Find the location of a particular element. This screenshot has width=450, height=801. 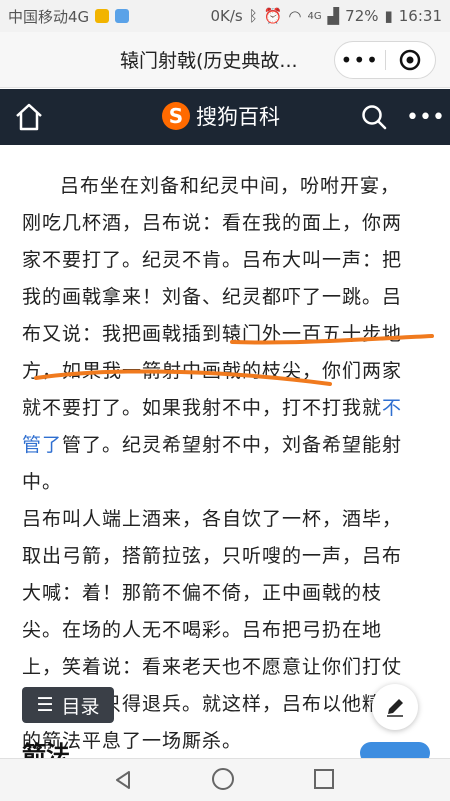

article-line: 上，笑着说：看来老天也不愿意让你们打仗 is located at coordinates (212, 667).